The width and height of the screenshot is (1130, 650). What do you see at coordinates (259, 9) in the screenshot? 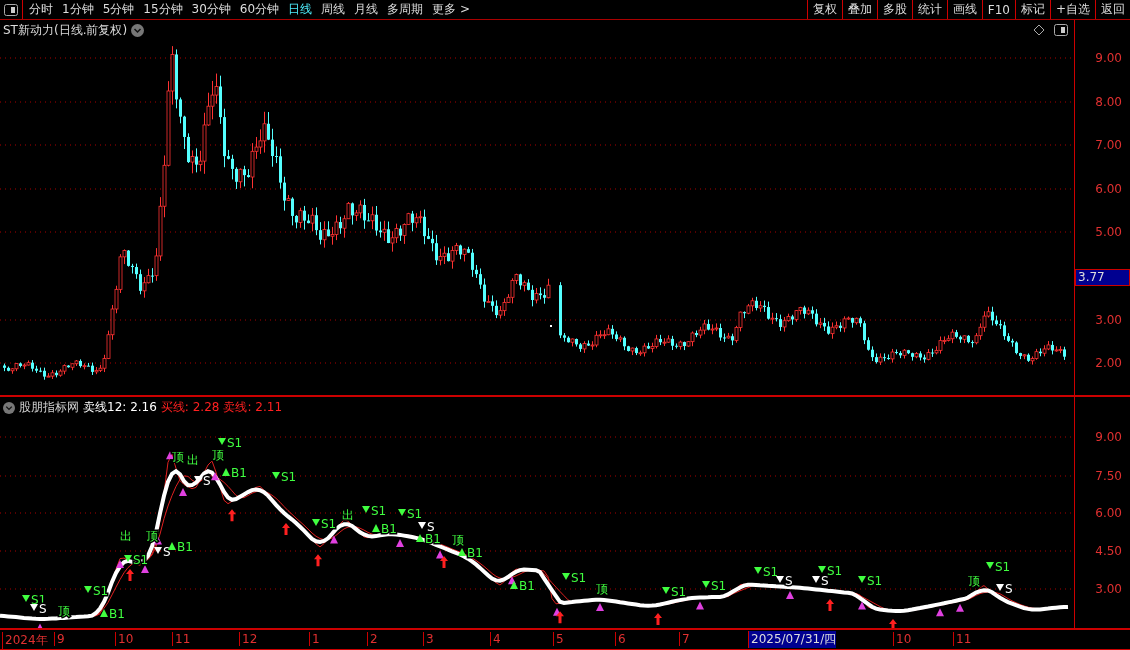
I see `period-tab: 60分钟` at bounding box center [259, 9].